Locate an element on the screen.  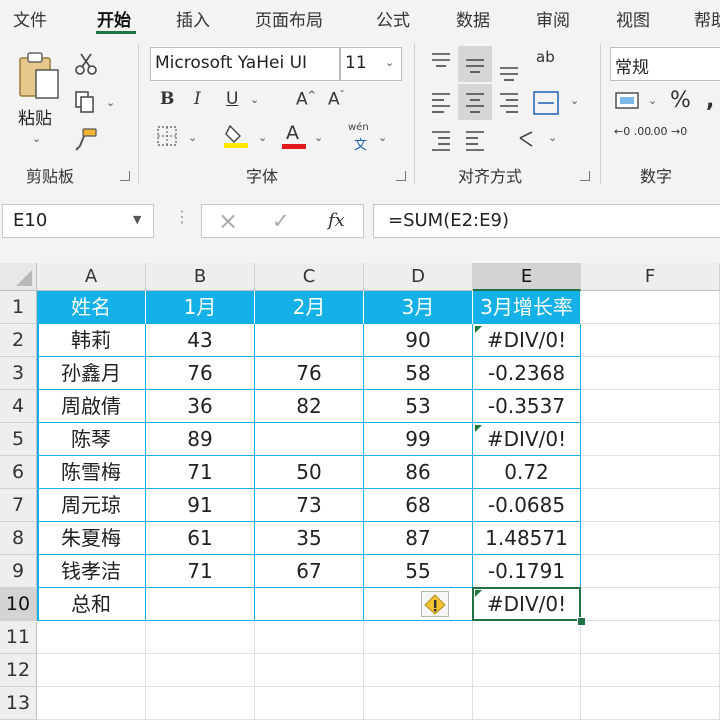
cell-c9: 67 is located at coordinates (309, 571).